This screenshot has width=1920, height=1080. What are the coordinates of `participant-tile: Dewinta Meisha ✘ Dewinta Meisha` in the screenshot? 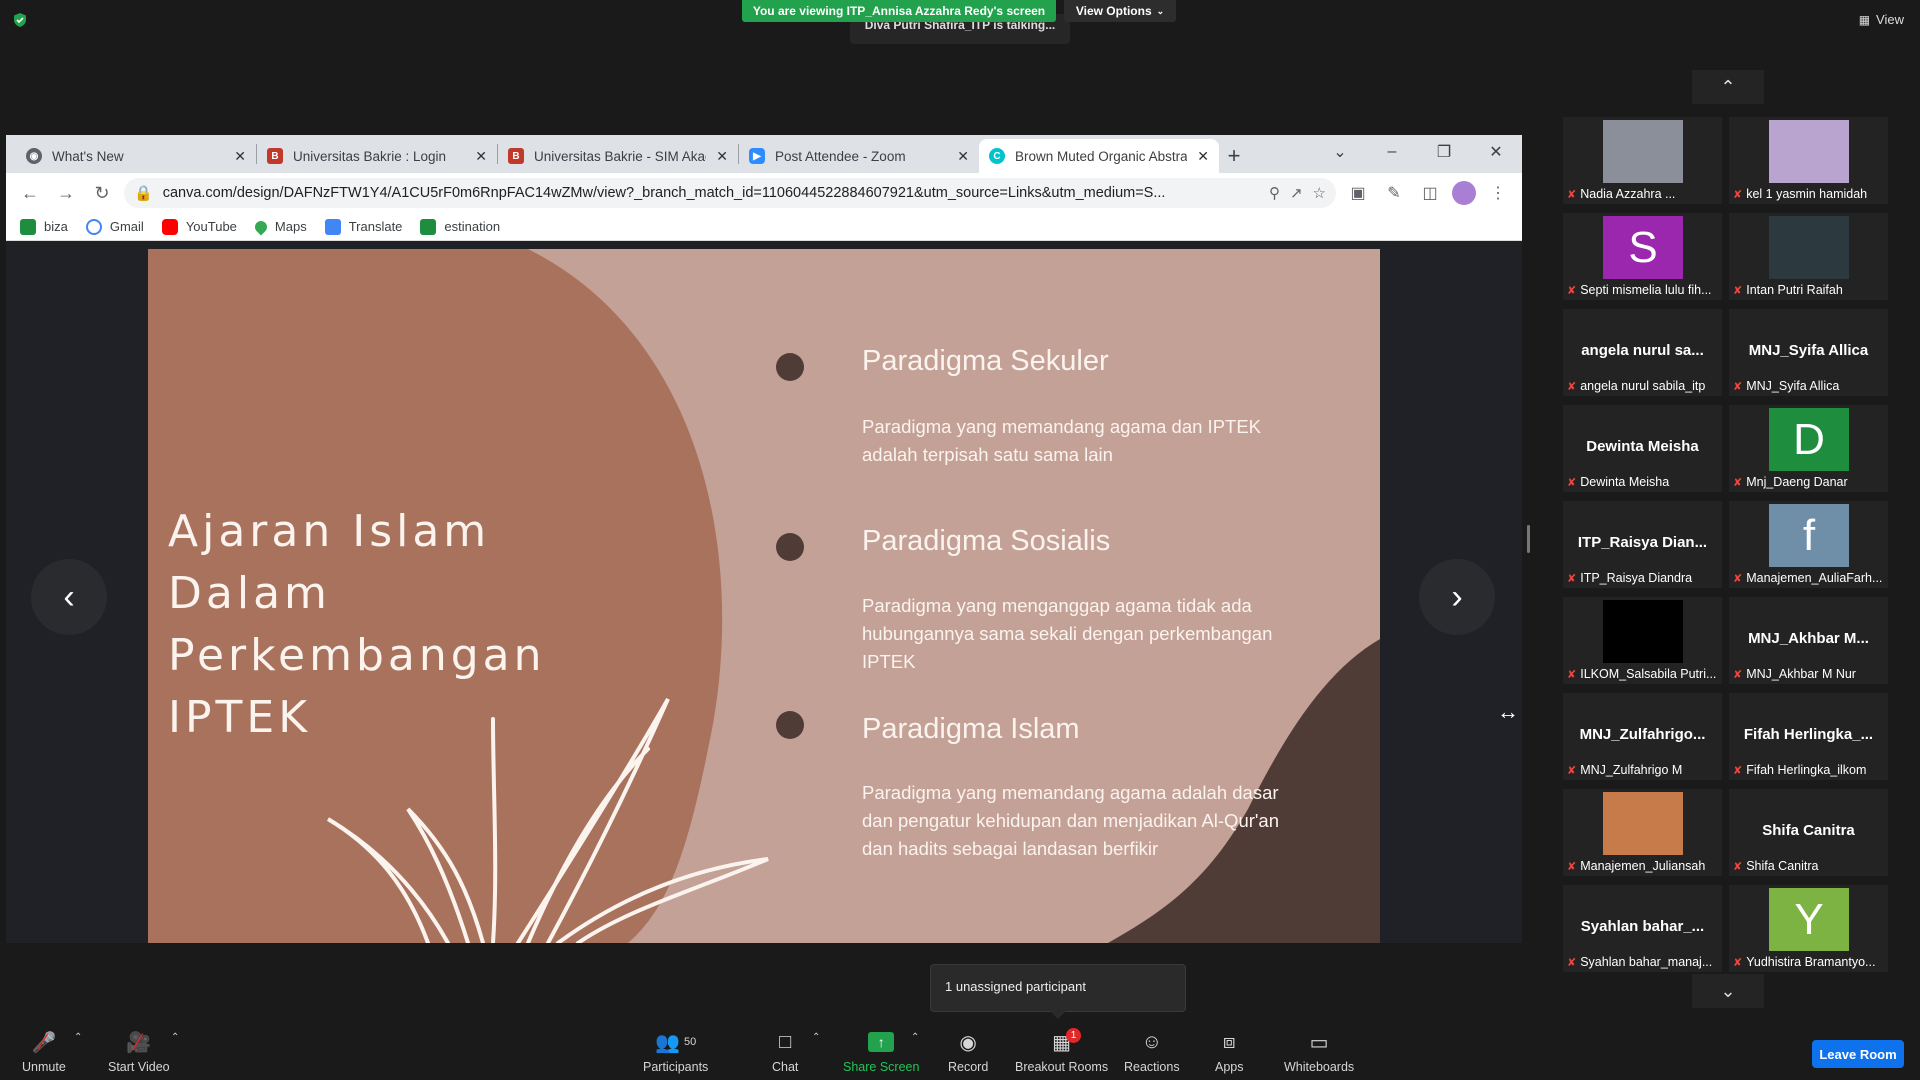 It's located at (1642, 448).